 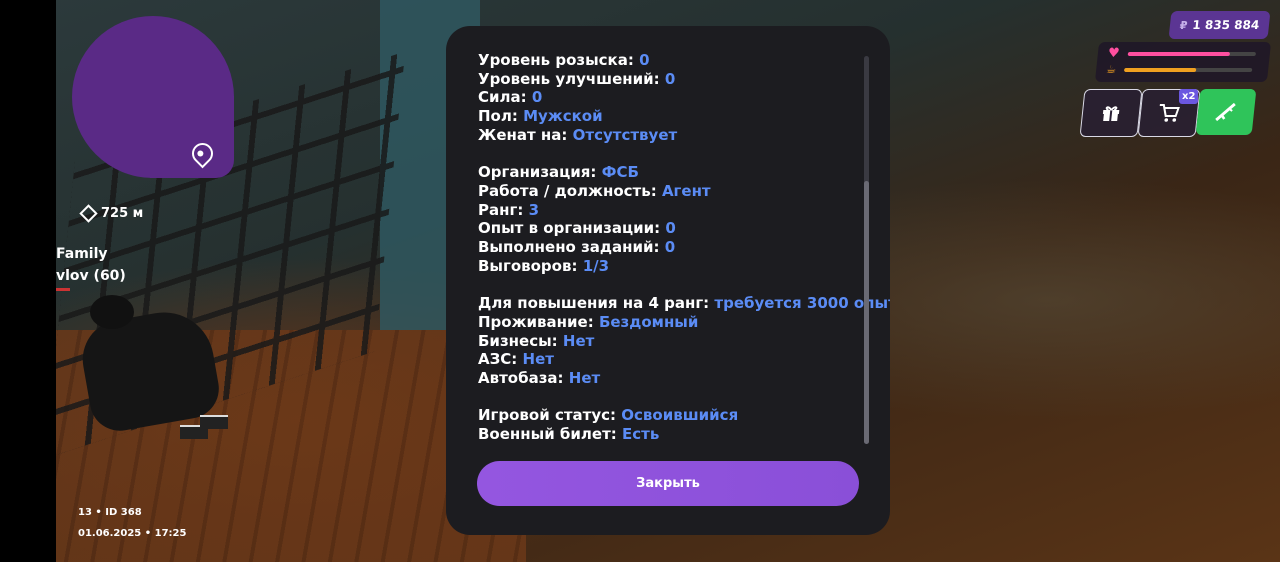 What do you see at coordinates (569, 228) in the screenshot?
I see `stat-label: Опыт в организации:` at bounding box center [569, 228].